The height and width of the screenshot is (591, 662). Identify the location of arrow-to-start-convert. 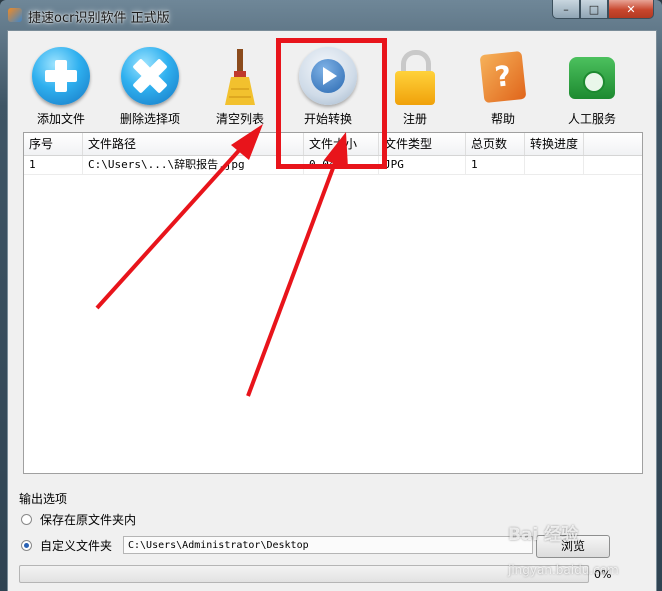
(297, 264).